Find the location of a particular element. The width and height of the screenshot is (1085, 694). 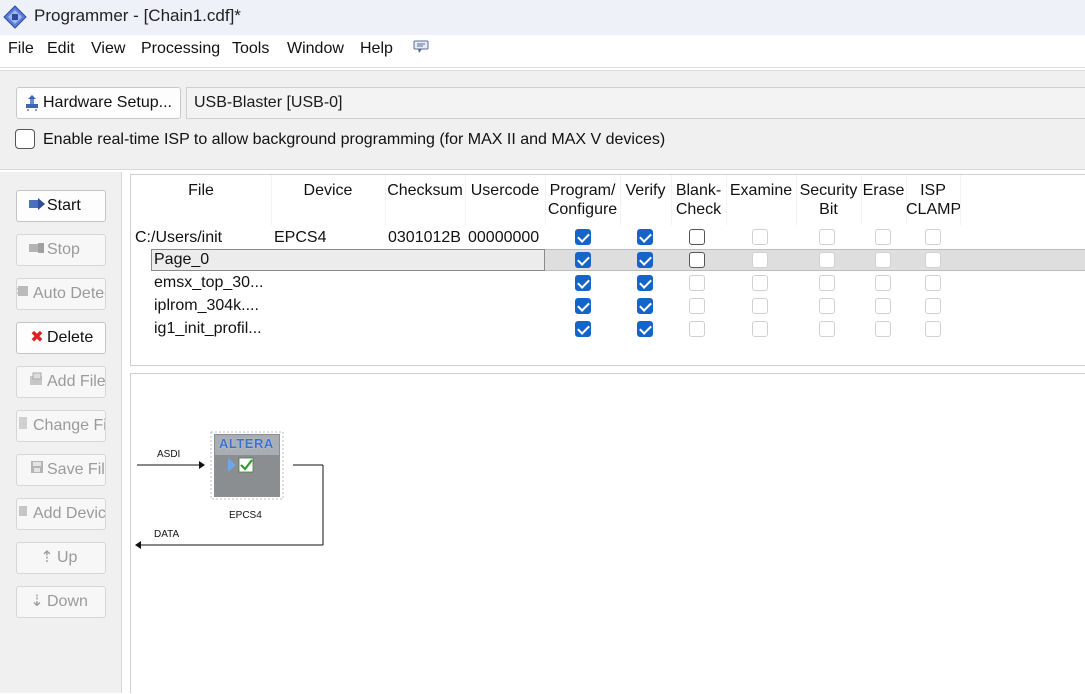

menu-tools: Tools is located at coordinates (250, 49).